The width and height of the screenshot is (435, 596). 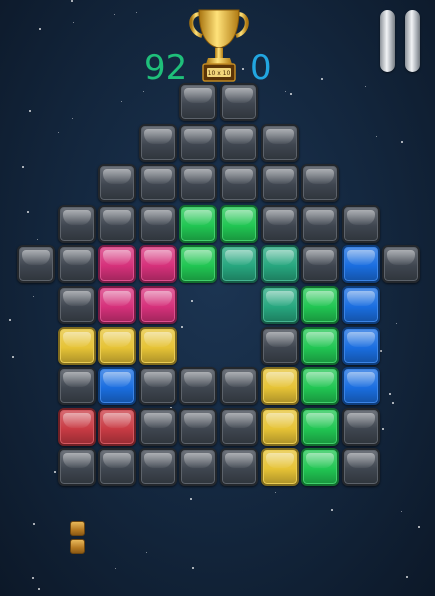 I want to click on vertical-two-block-piece, so click(x=78, y=539).